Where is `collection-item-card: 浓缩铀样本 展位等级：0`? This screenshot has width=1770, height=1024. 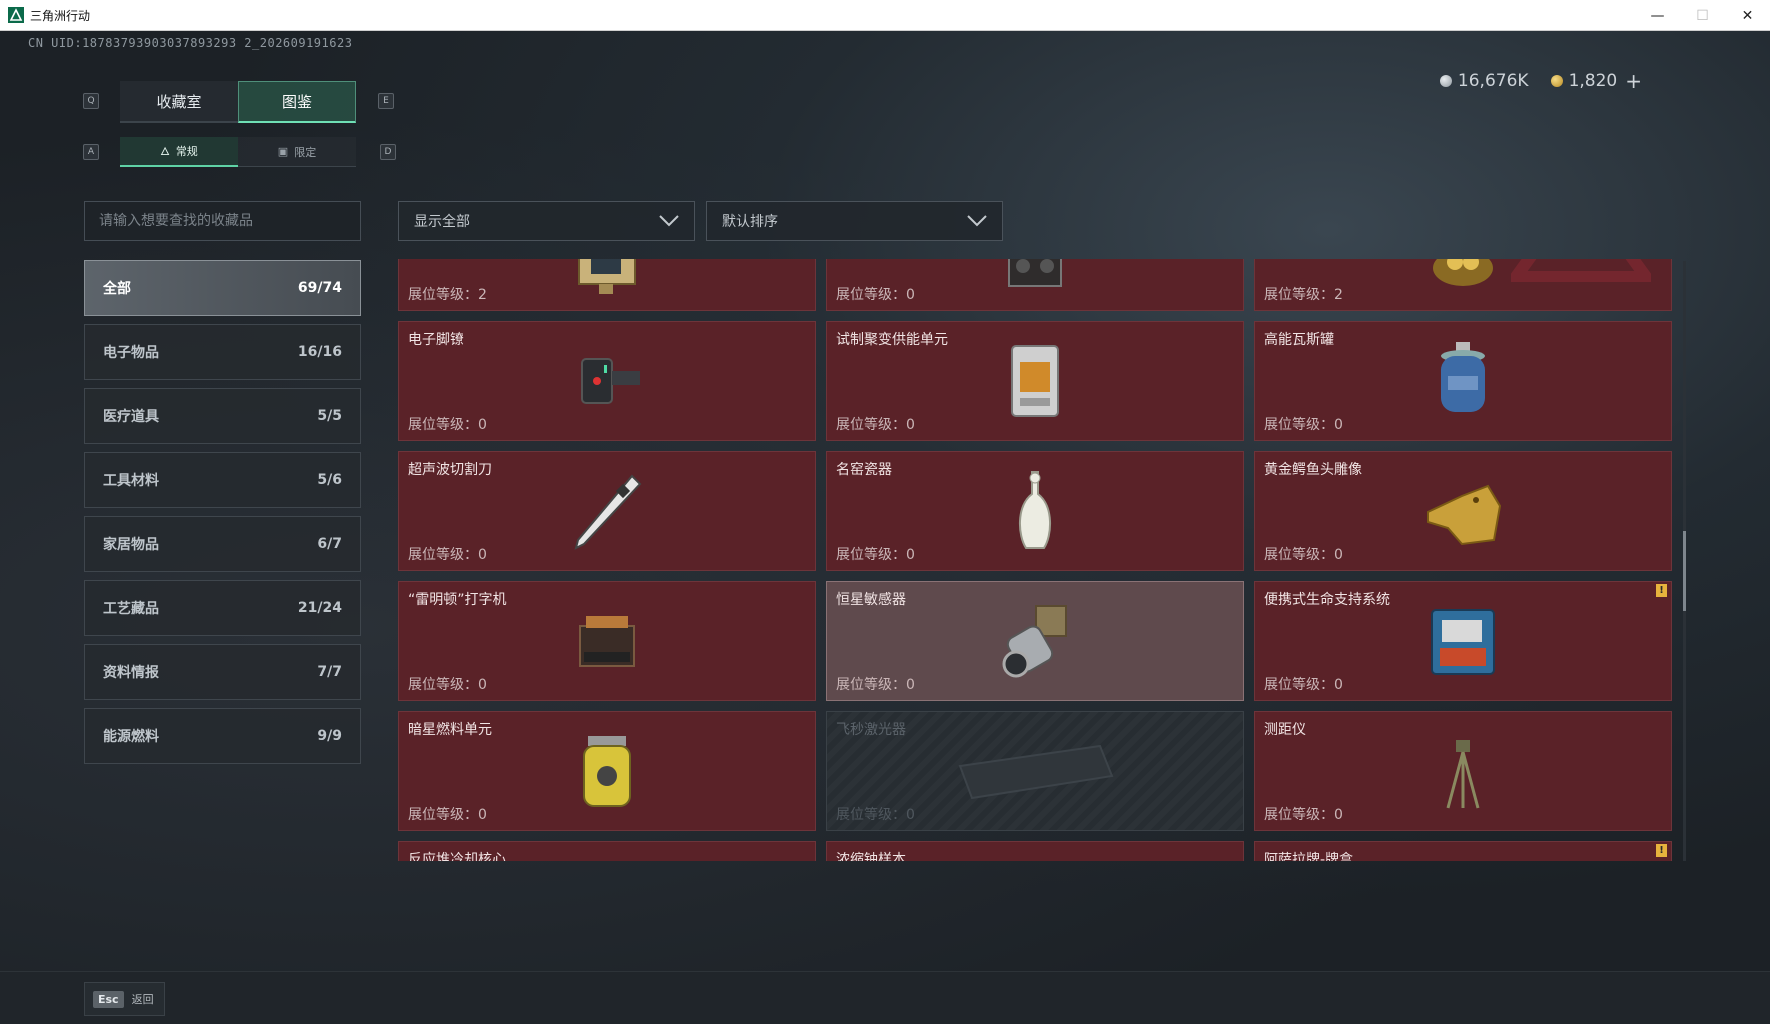
collection-item-card: 浓缩铀样本 展位等级：0 is located at coordinates (1035, 851).